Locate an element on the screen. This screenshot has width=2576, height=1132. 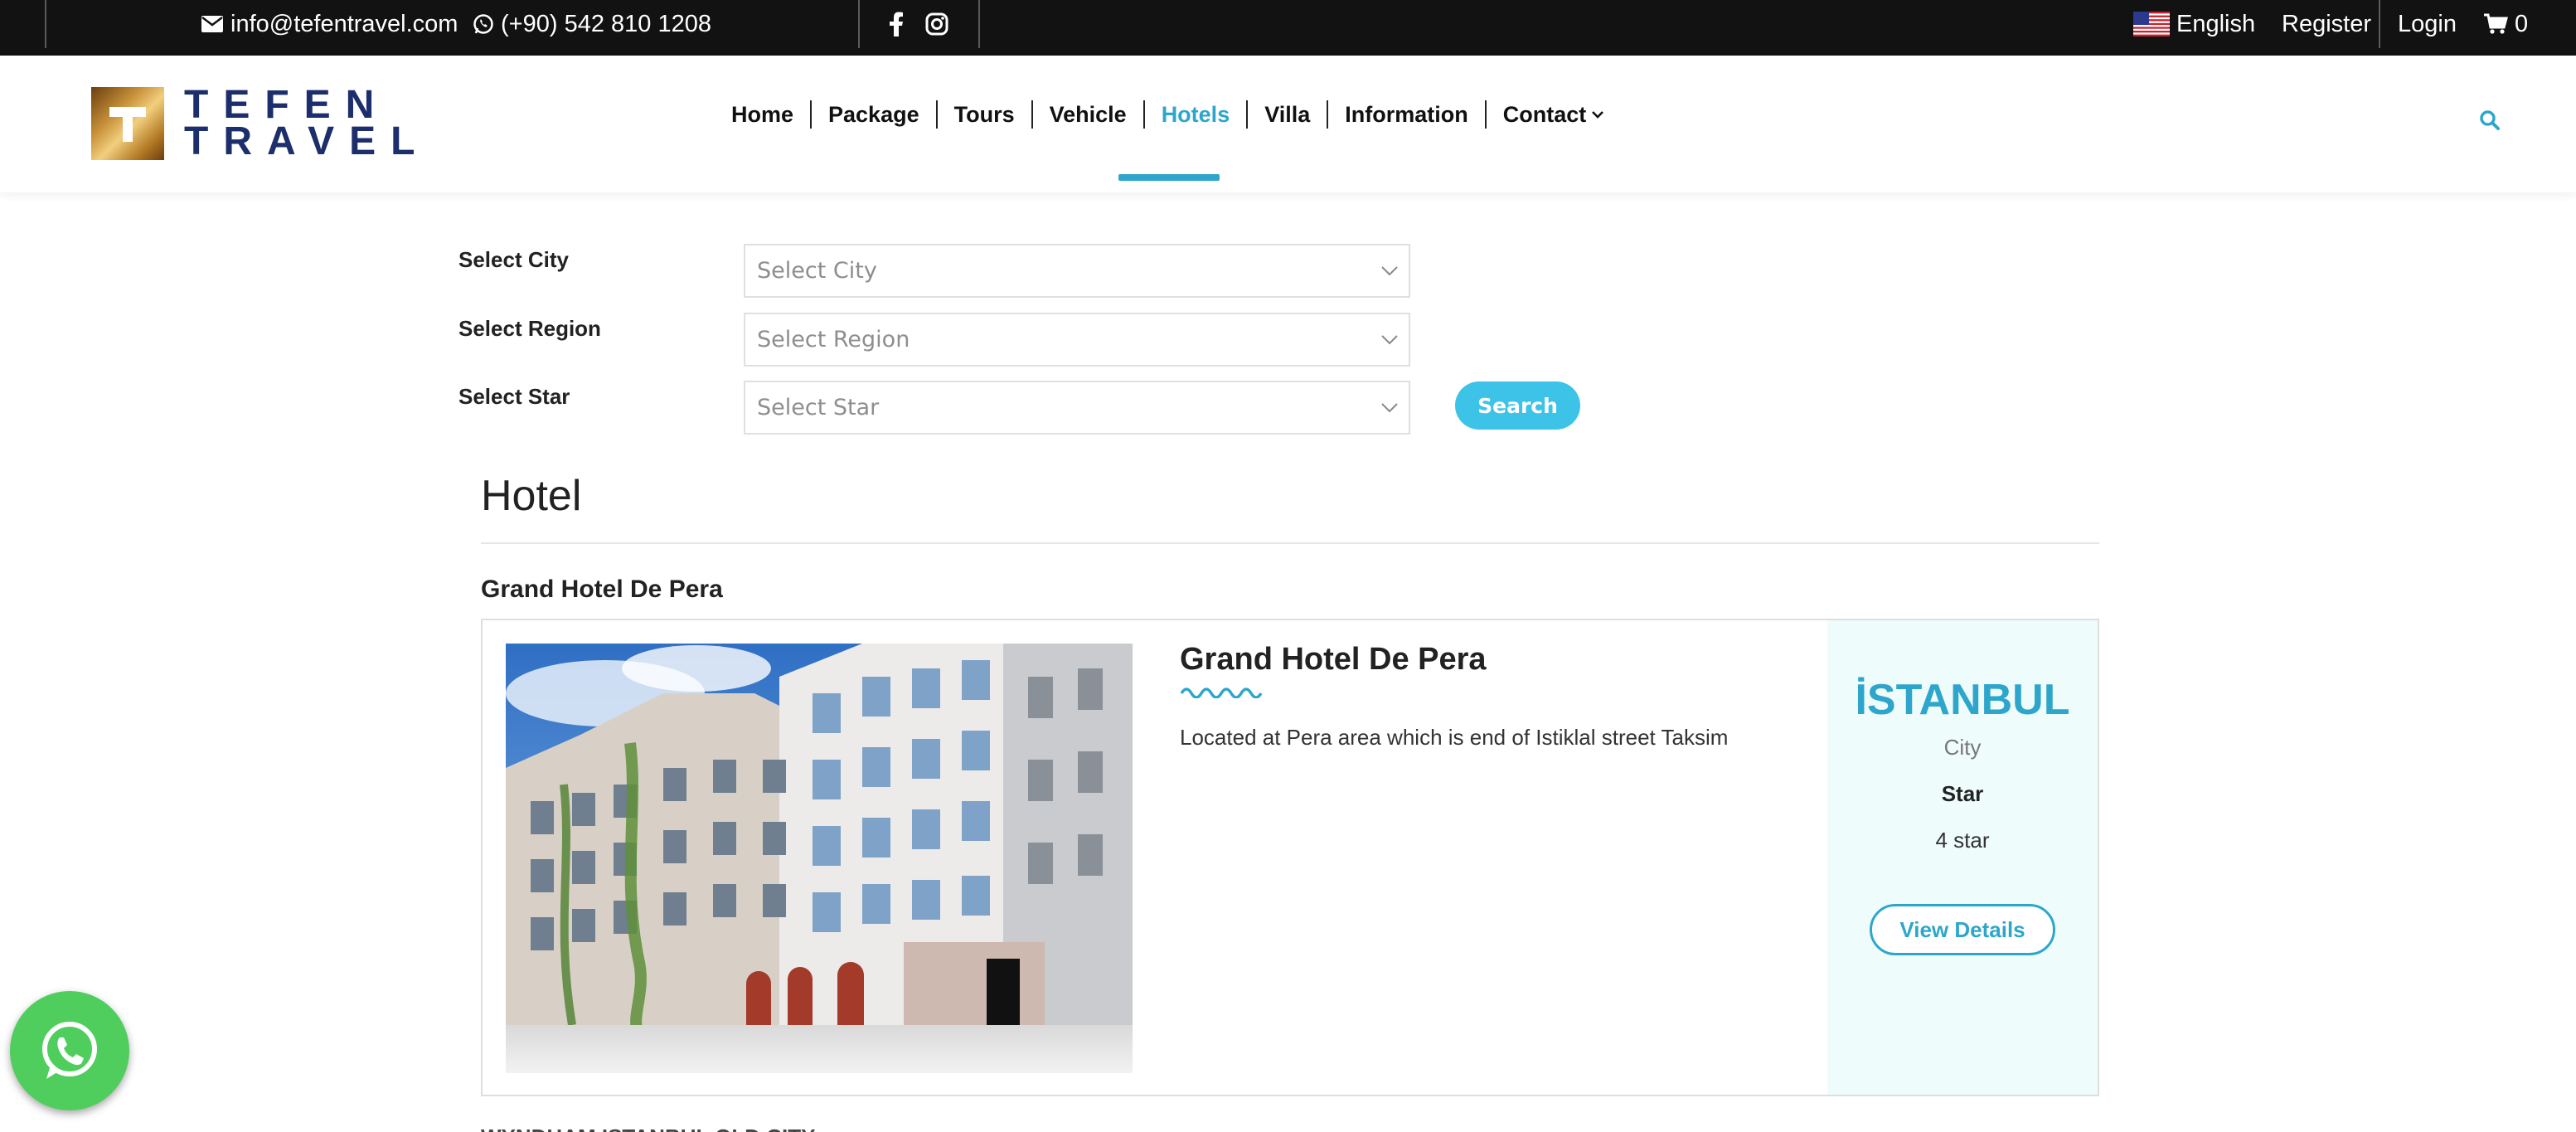
city-filter-label: Select City is located at coordinates (513, 259).